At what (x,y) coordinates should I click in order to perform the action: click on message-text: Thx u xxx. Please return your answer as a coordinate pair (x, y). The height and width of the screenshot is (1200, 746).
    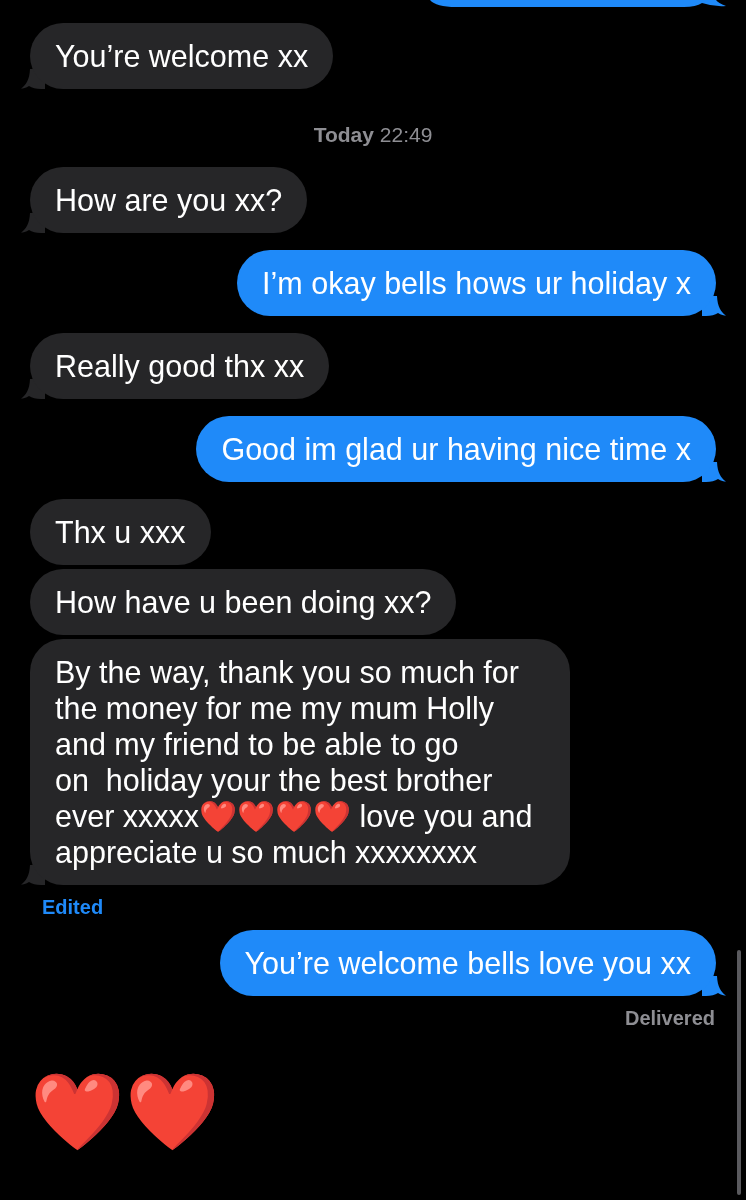
    Looking at the image, I should click on (120, 532).